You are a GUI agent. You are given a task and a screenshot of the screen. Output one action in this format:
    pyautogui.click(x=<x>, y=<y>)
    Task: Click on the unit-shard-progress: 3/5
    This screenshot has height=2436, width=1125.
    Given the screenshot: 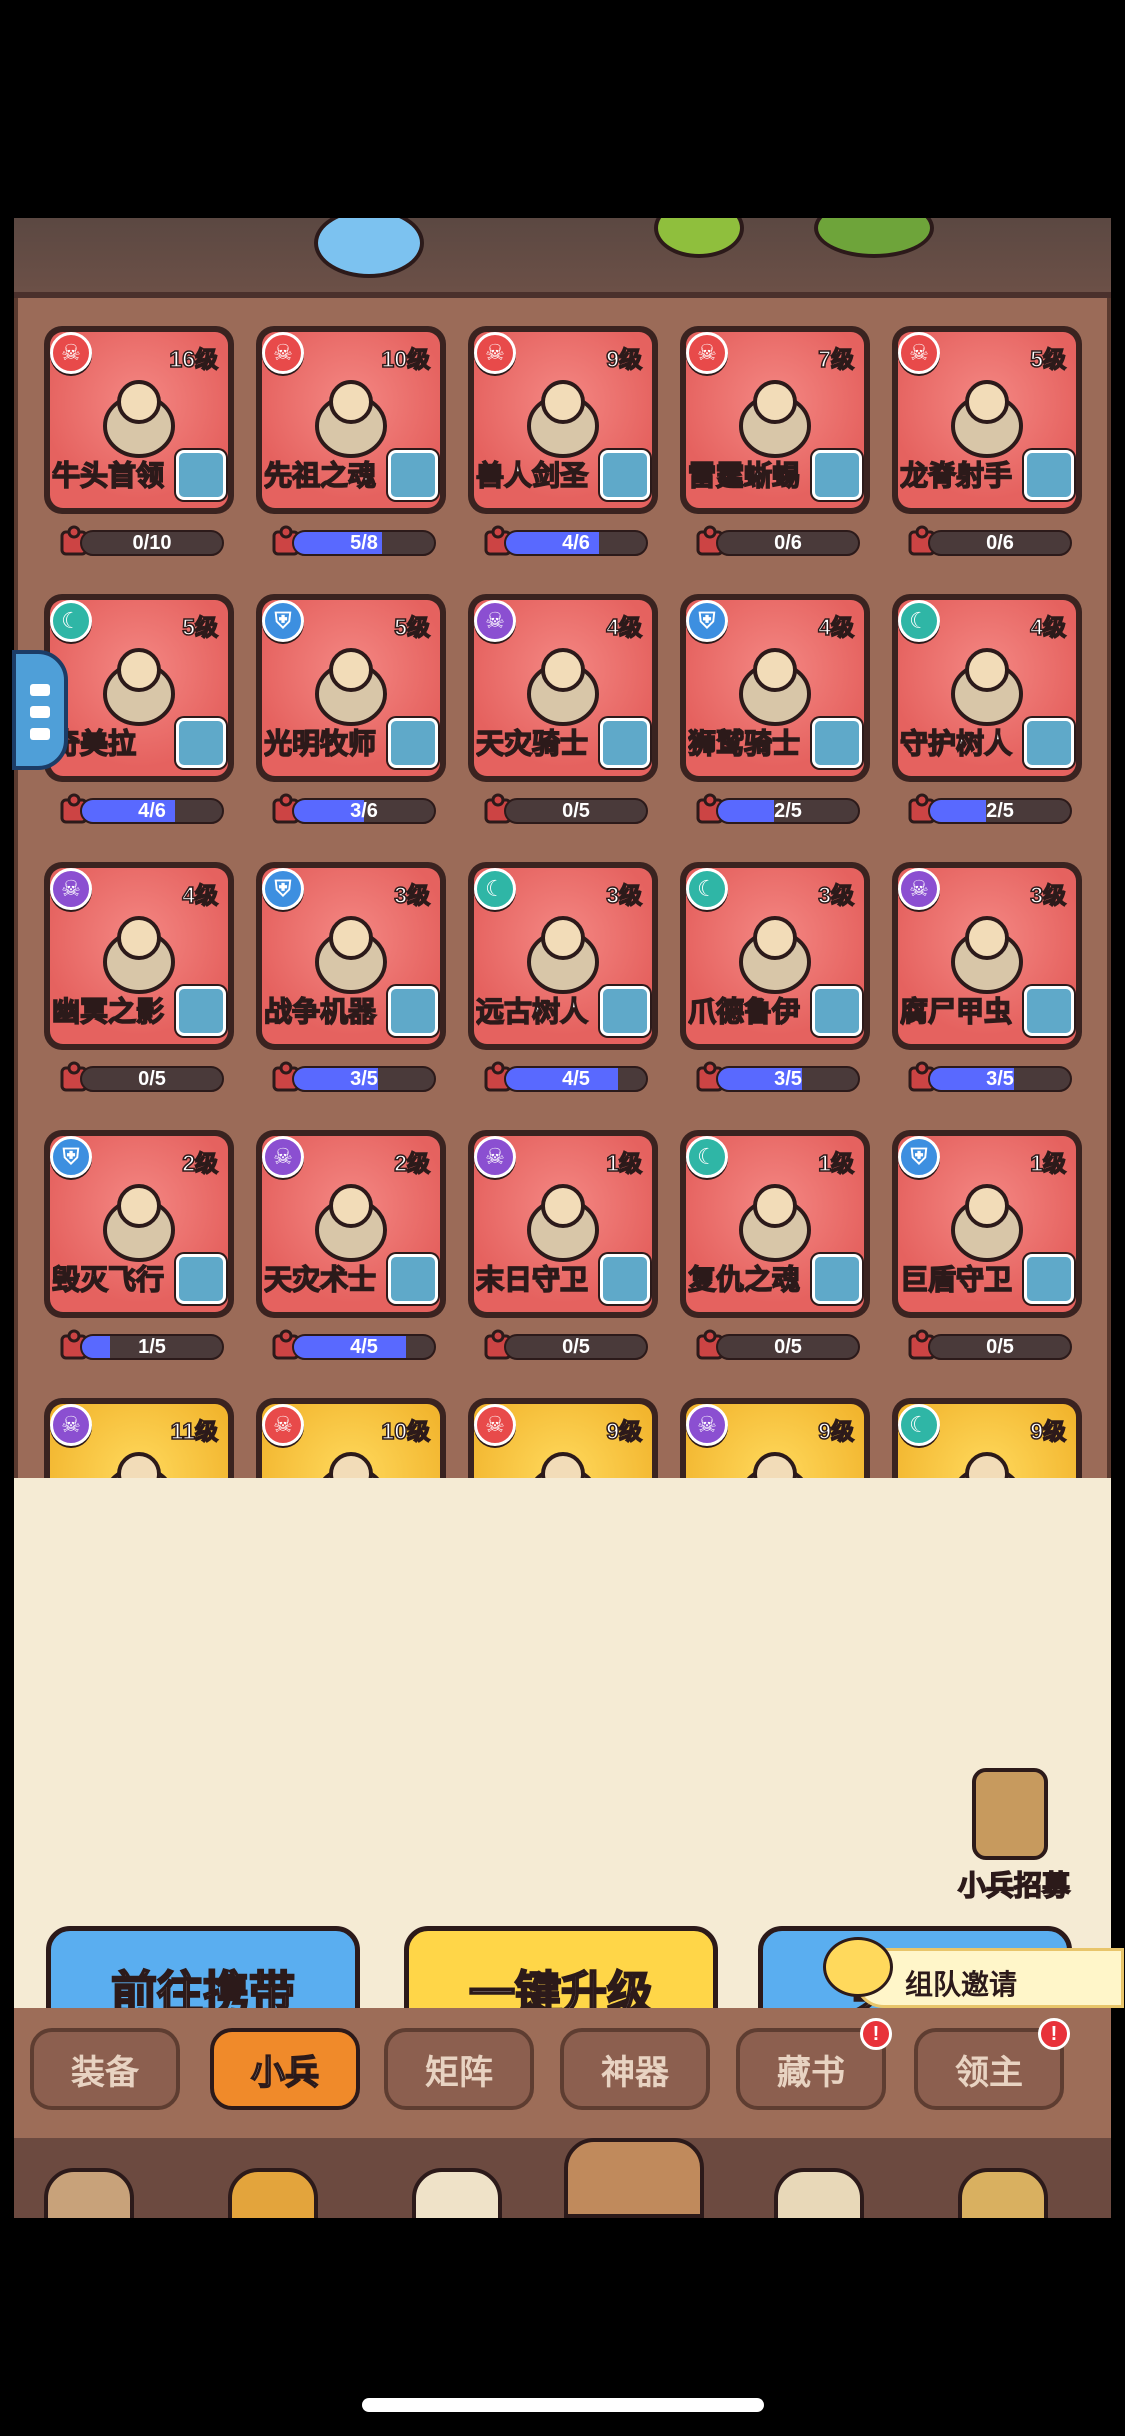 What is the action you would take?
    pyautogui.click(x=777, y=1076)
    